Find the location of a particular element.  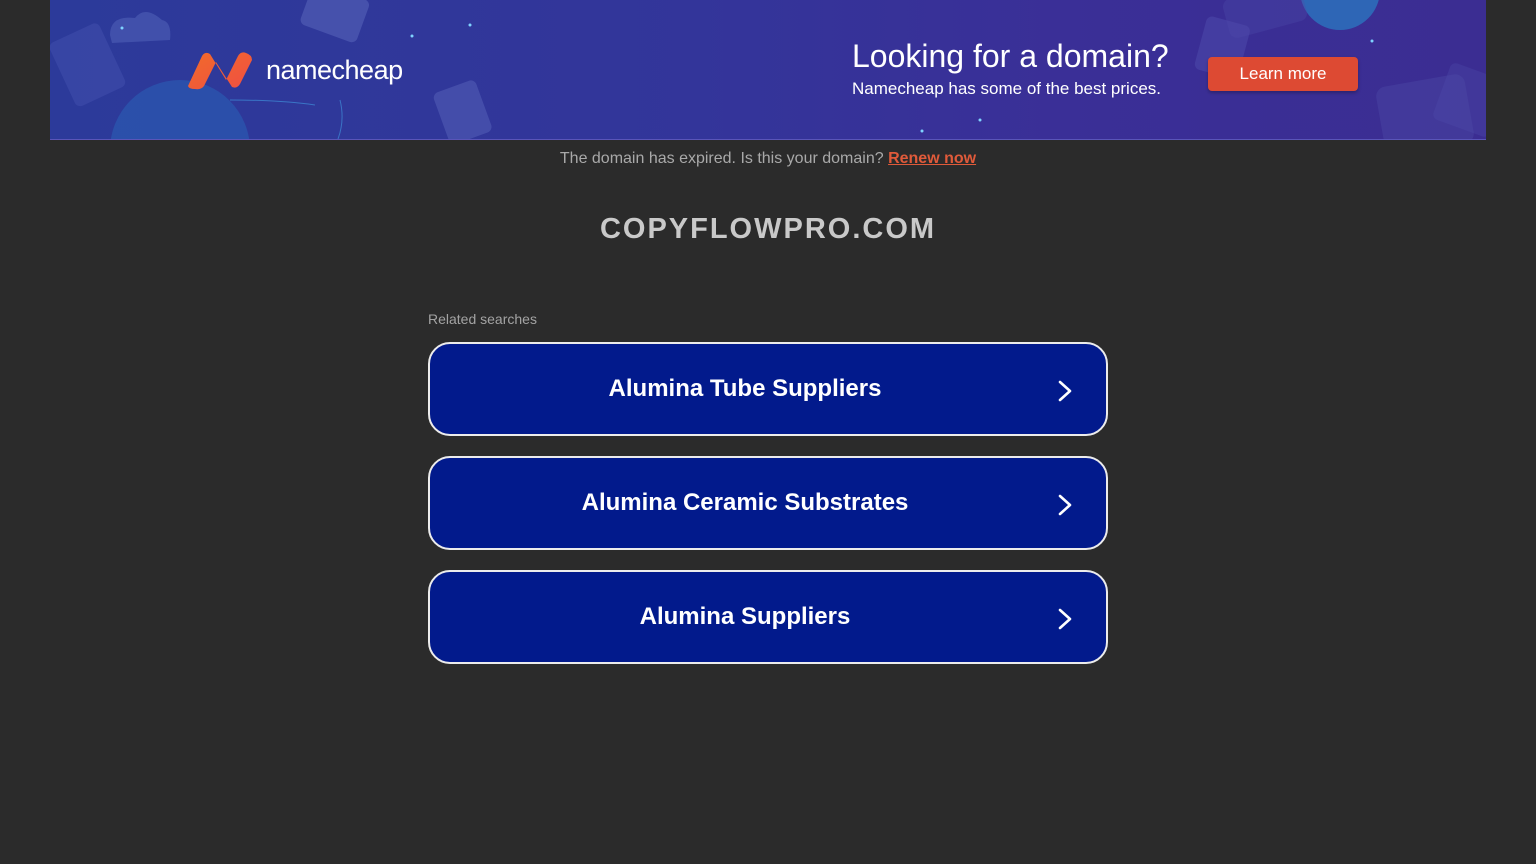

renew-now-link: Renew now is located at coordinates (932, 158).